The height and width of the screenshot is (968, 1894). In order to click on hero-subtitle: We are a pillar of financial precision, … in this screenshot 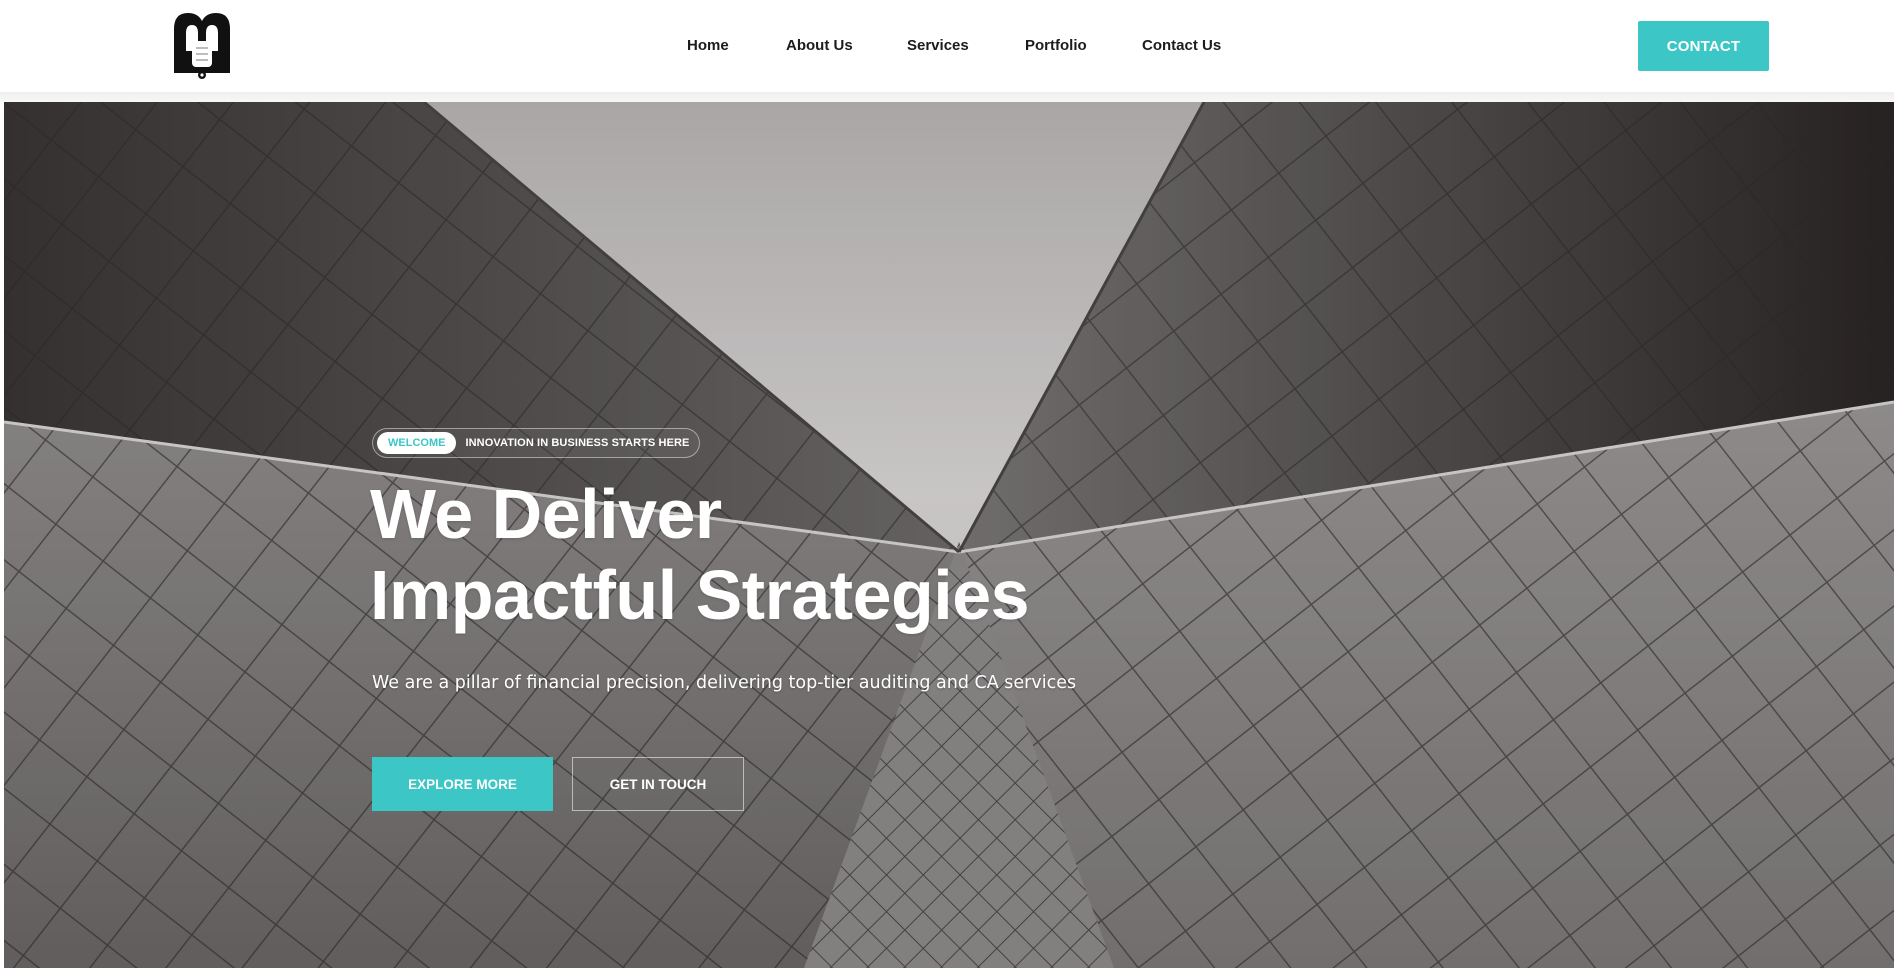, I will do `click(724, 683)`.